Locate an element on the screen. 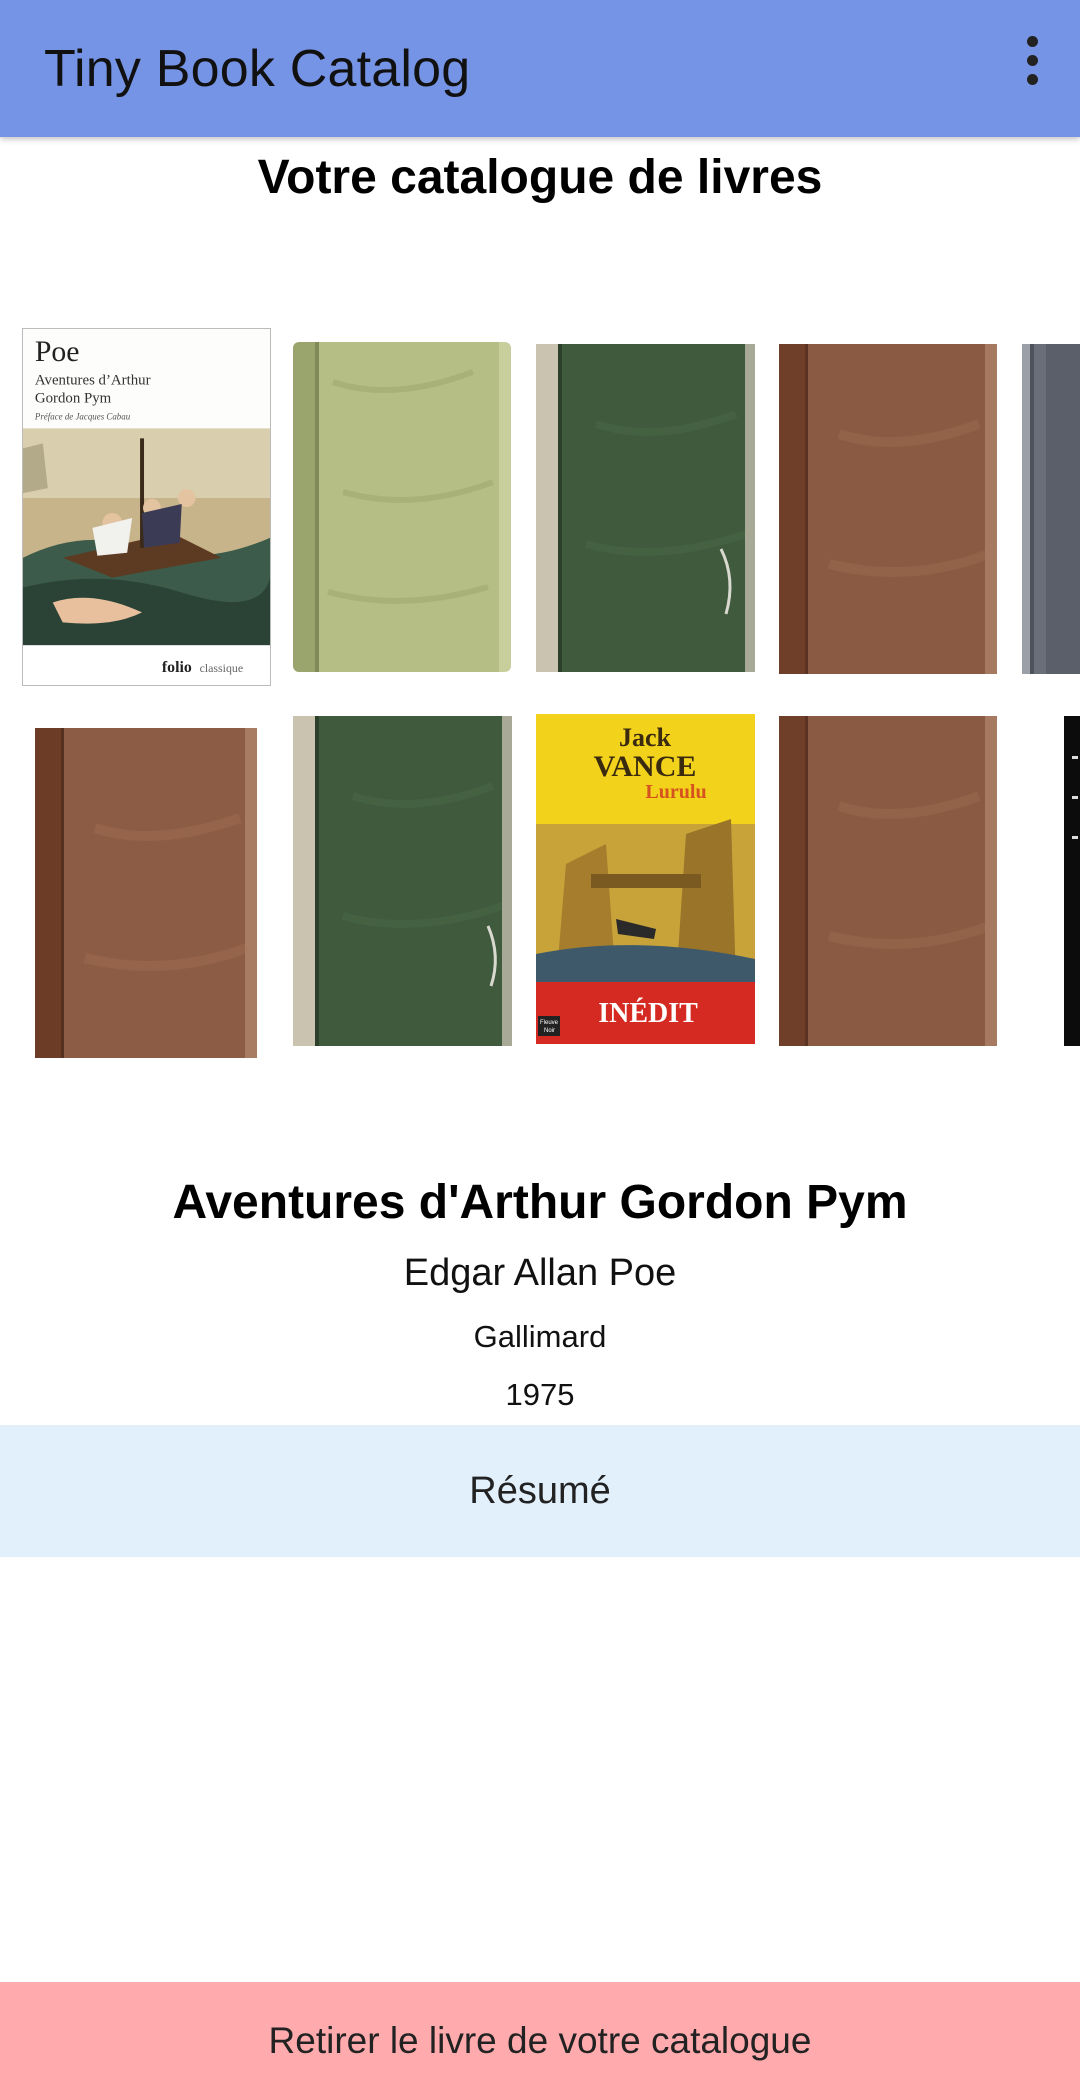  cover-vance-last: VANCE is located at coordinates (645, 766).